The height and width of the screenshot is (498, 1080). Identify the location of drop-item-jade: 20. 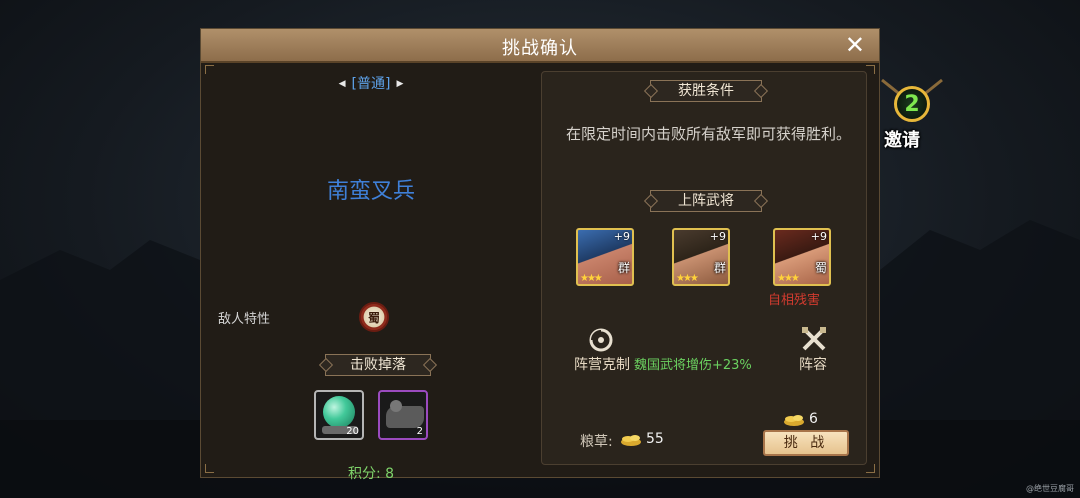
(339, 415).